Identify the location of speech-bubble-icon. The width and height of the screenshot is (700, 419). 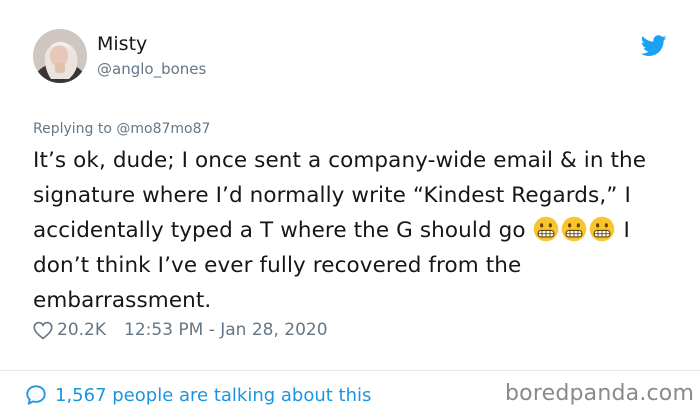
(36, 395).